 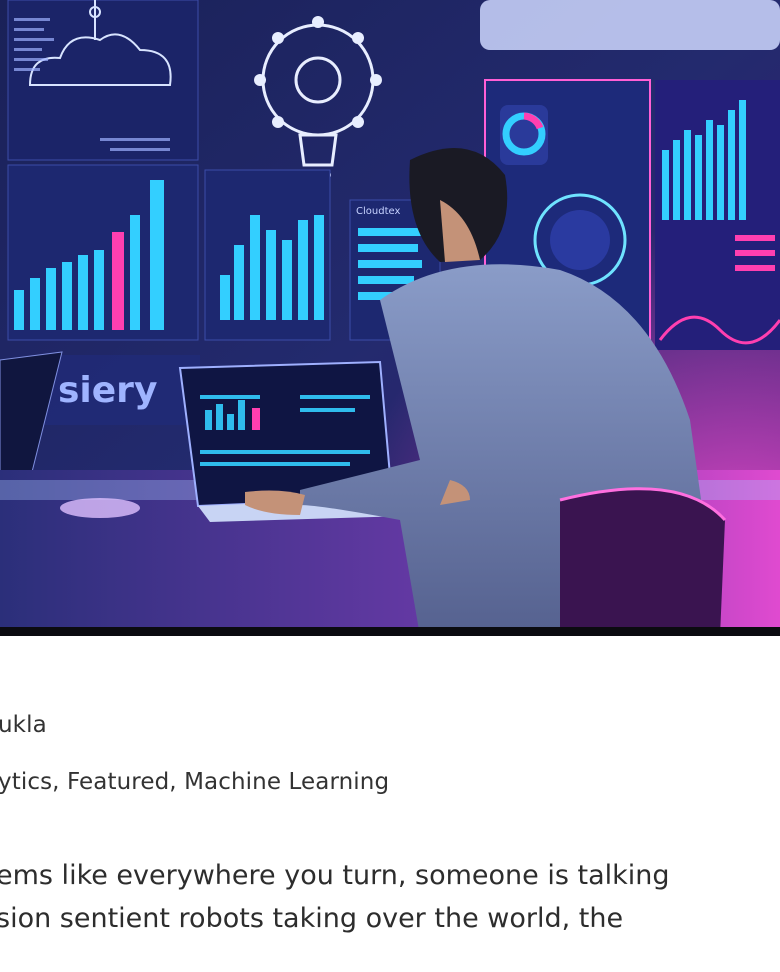 I want to click on screen-label-siery: siery, so click(x=107, y=390).